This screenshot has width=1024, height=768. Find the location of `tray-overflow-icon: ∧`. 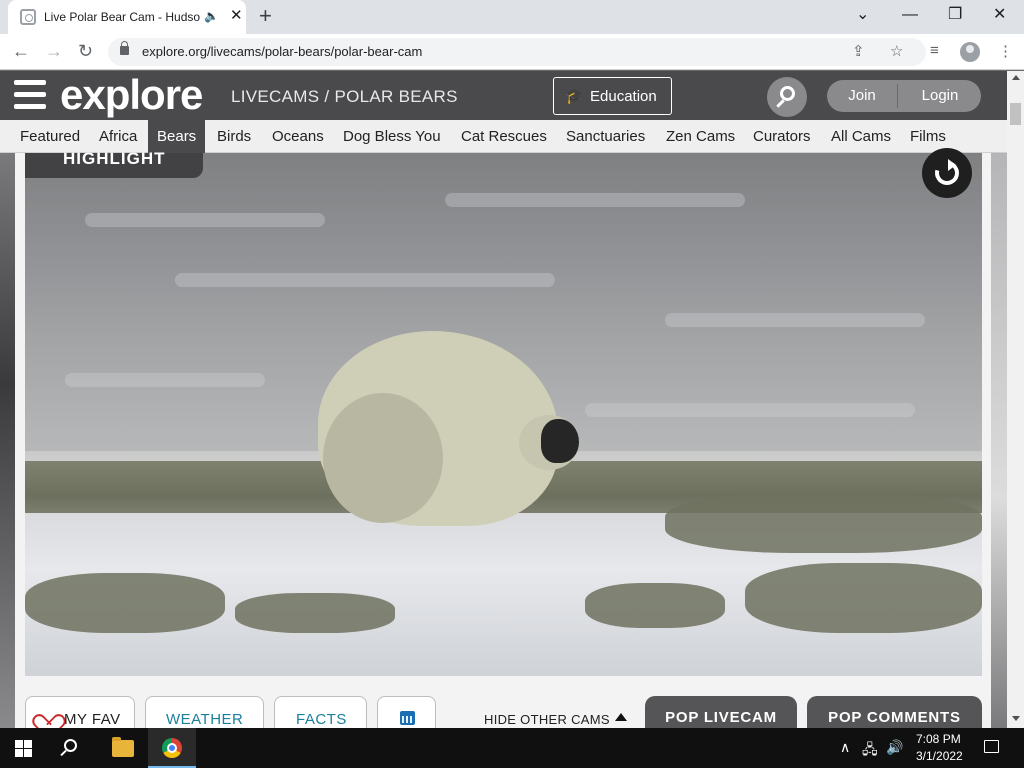

tray-overflow-icon: ∧ is located at coordinates (845, 747).